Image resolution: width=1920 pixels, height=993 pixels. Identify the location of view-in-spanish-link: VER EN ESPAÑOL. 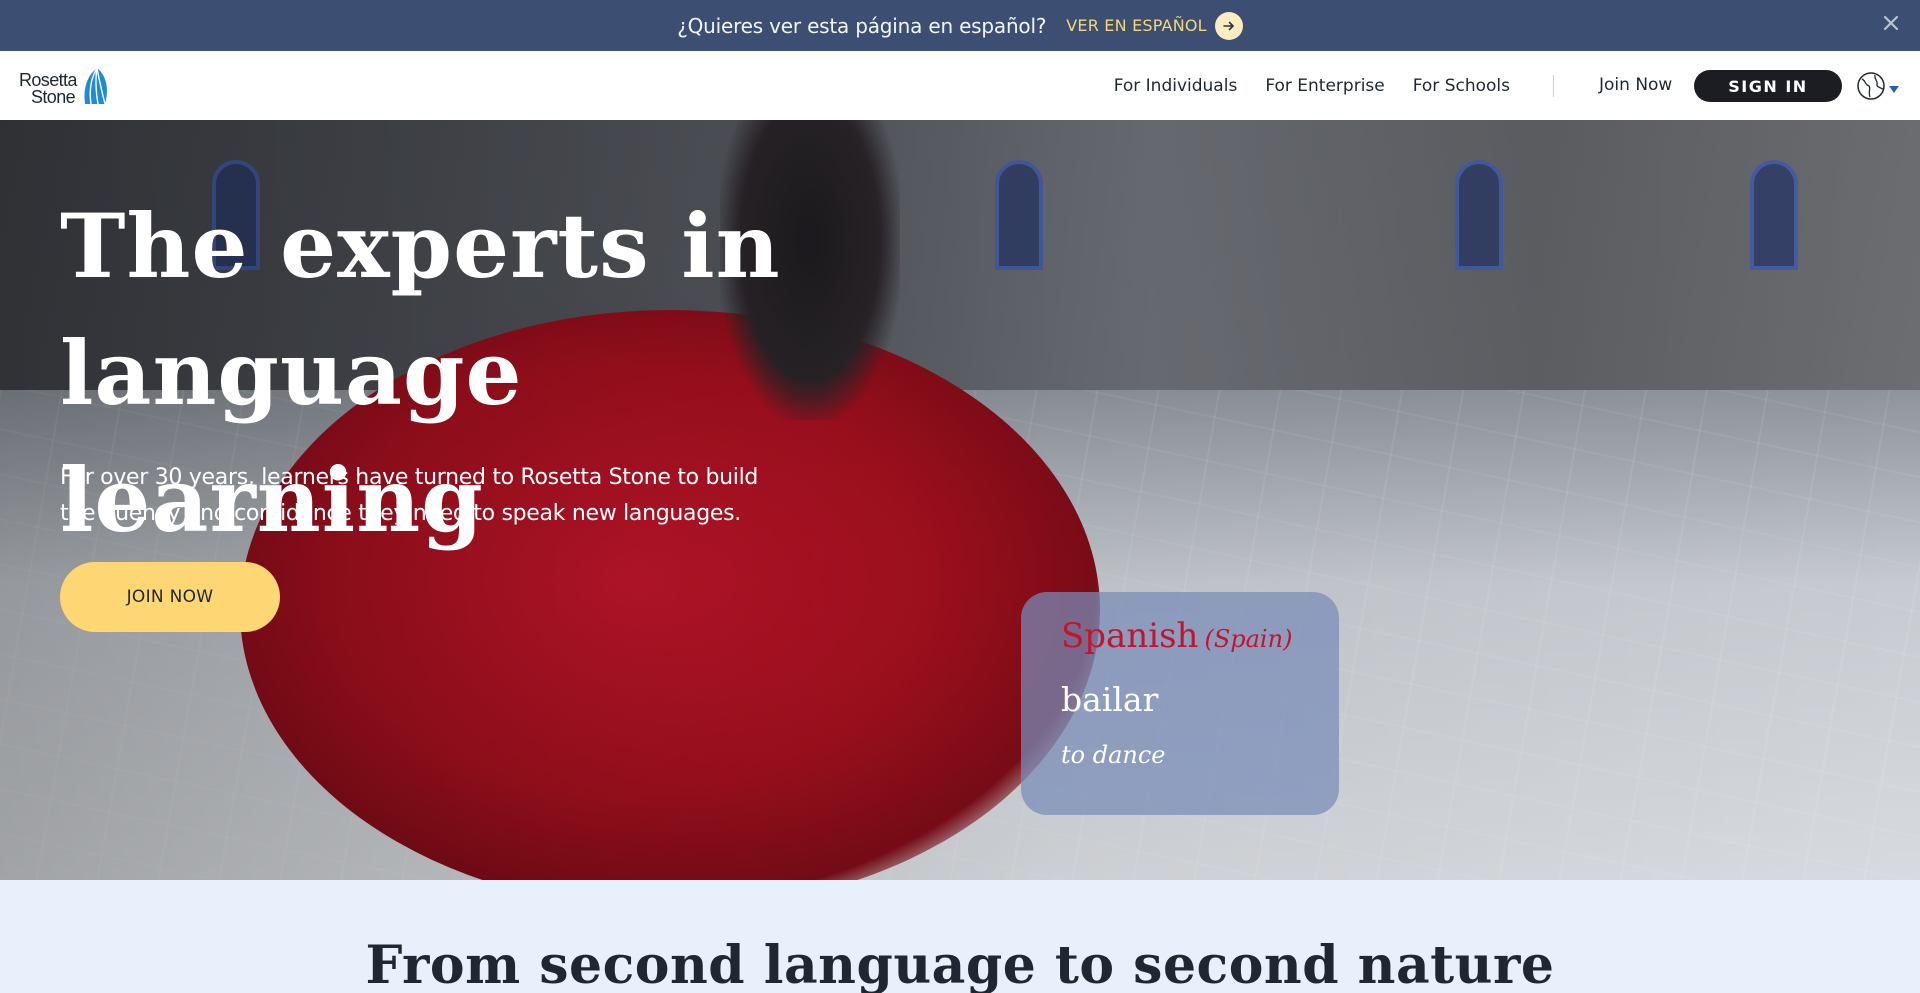
(1154, 25).